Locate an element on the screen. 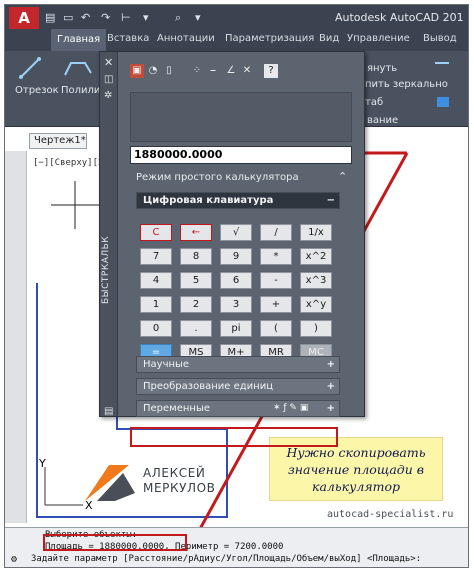  key-button: x^y is located at coordinates (316, 304).